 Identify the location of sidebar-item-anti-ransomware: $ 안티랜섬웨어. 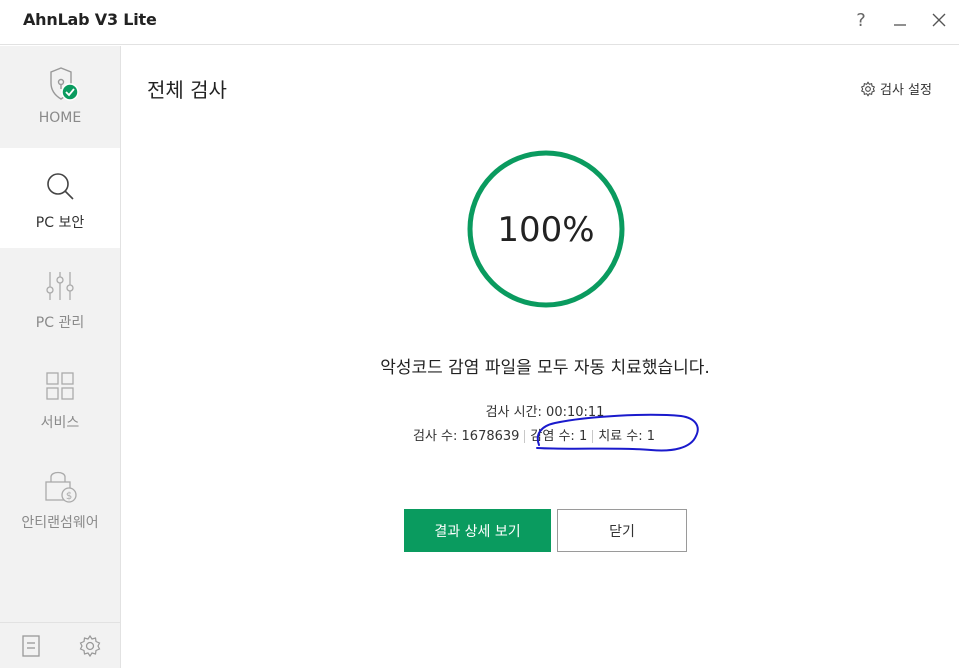
(60, 498).